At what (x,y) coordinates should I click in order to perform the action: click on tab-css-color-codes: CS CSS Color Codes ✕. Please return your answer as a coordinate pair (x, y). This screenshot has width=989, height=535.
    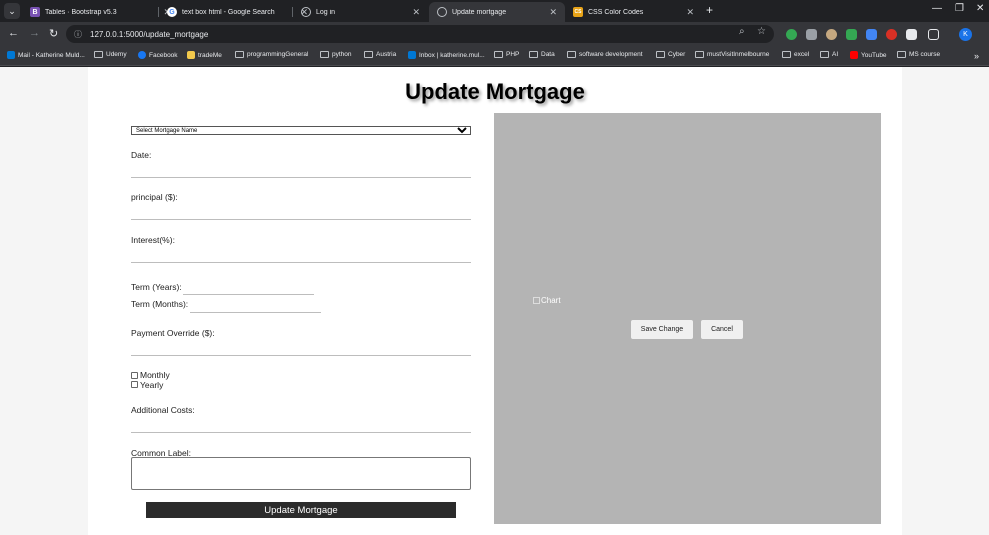
    Looking at the image, I should click on (633, 12).